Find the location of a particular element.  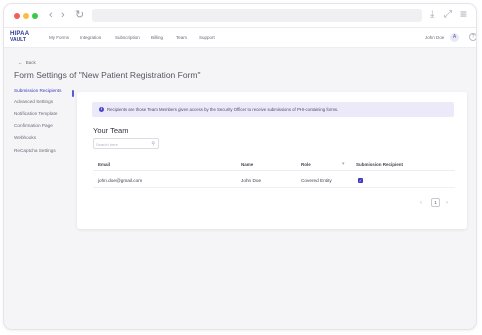

sidebar-item-advanced-settings: Advanced Settings is located at coordinates (33, 101).